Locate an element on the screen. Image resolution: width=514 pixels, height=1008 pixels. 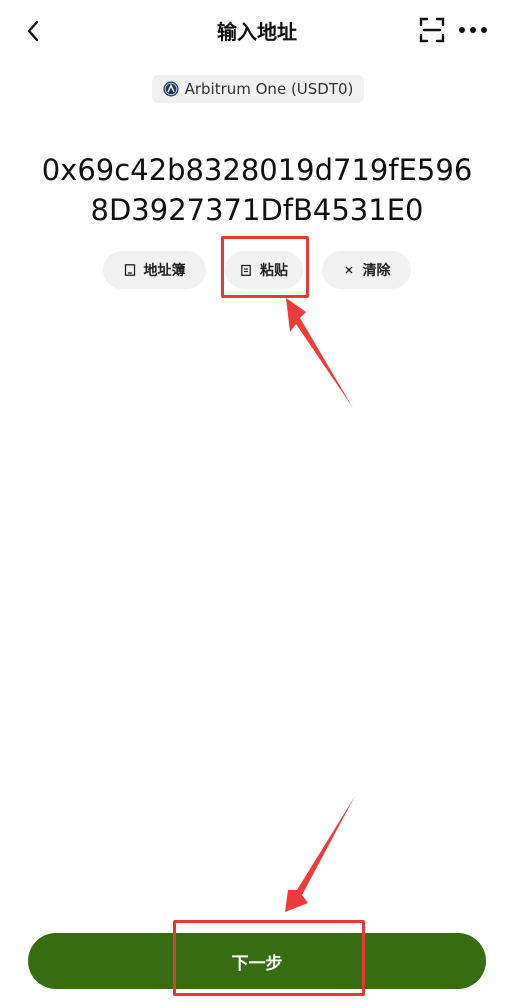
arrow-to-paste-icon is located at coordinates (319, 353).